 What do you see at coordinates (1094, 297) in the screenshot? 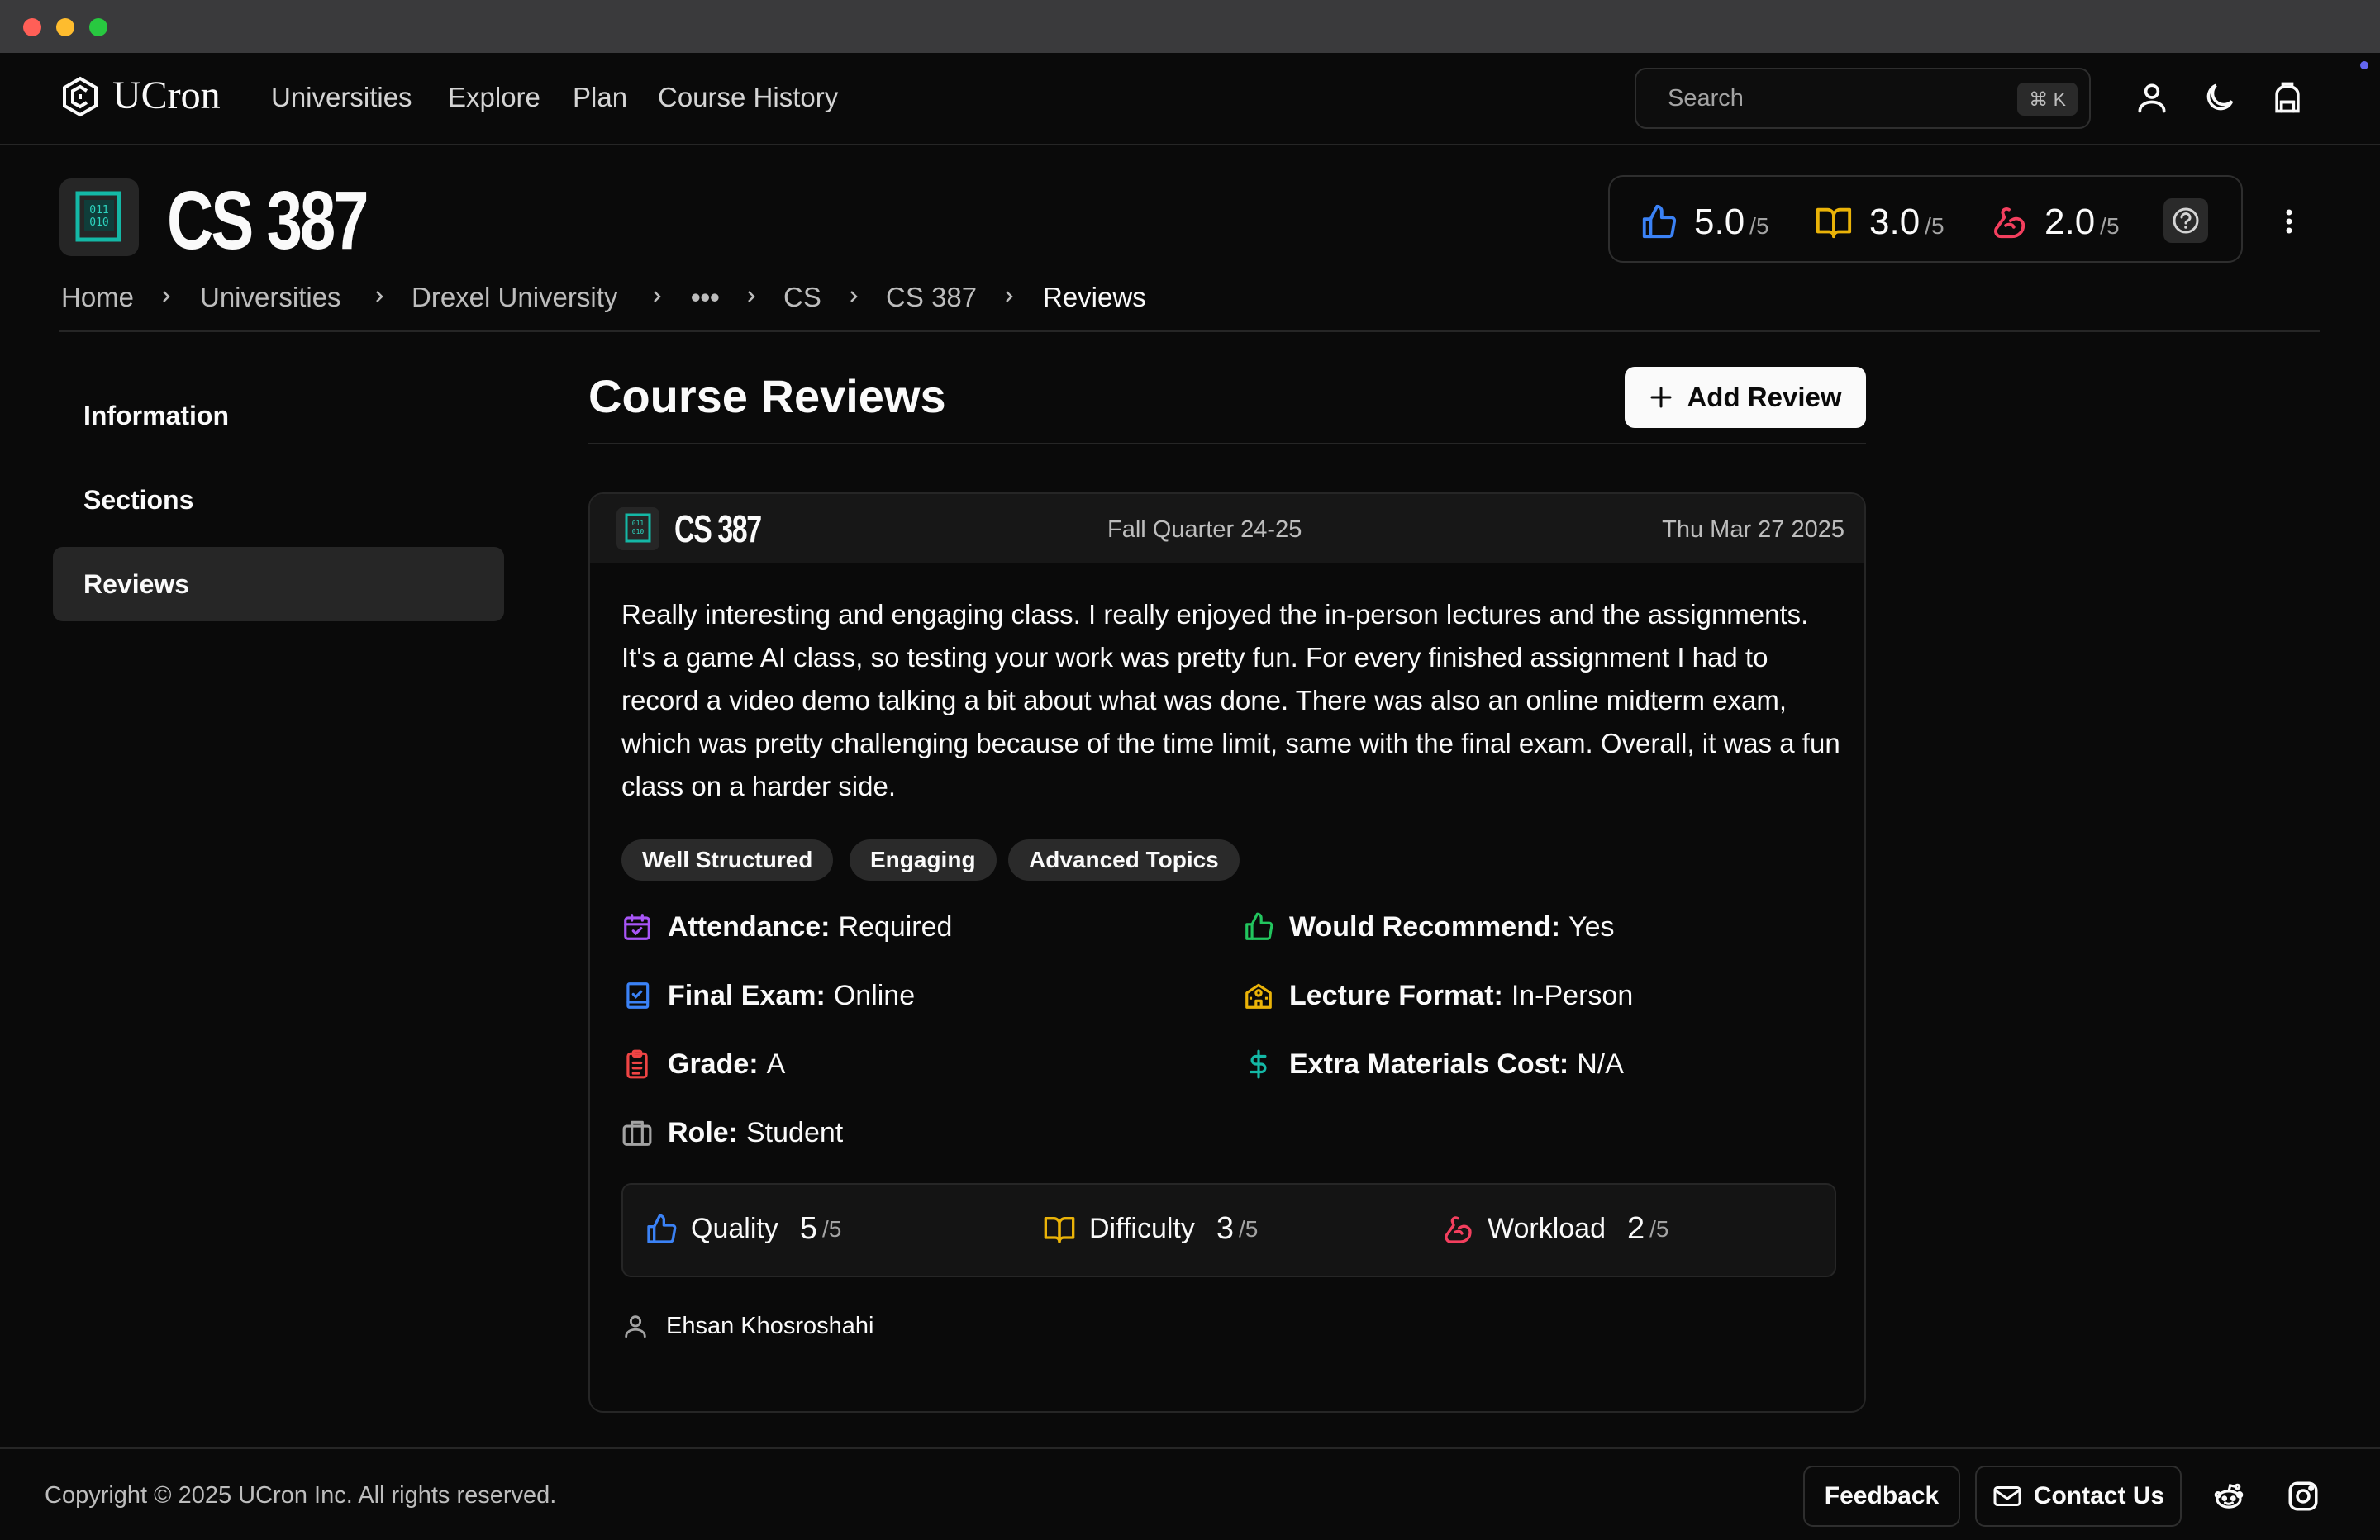
I see `breadcrumb-reviews: Reviews` at bounding box center [1094, 297].